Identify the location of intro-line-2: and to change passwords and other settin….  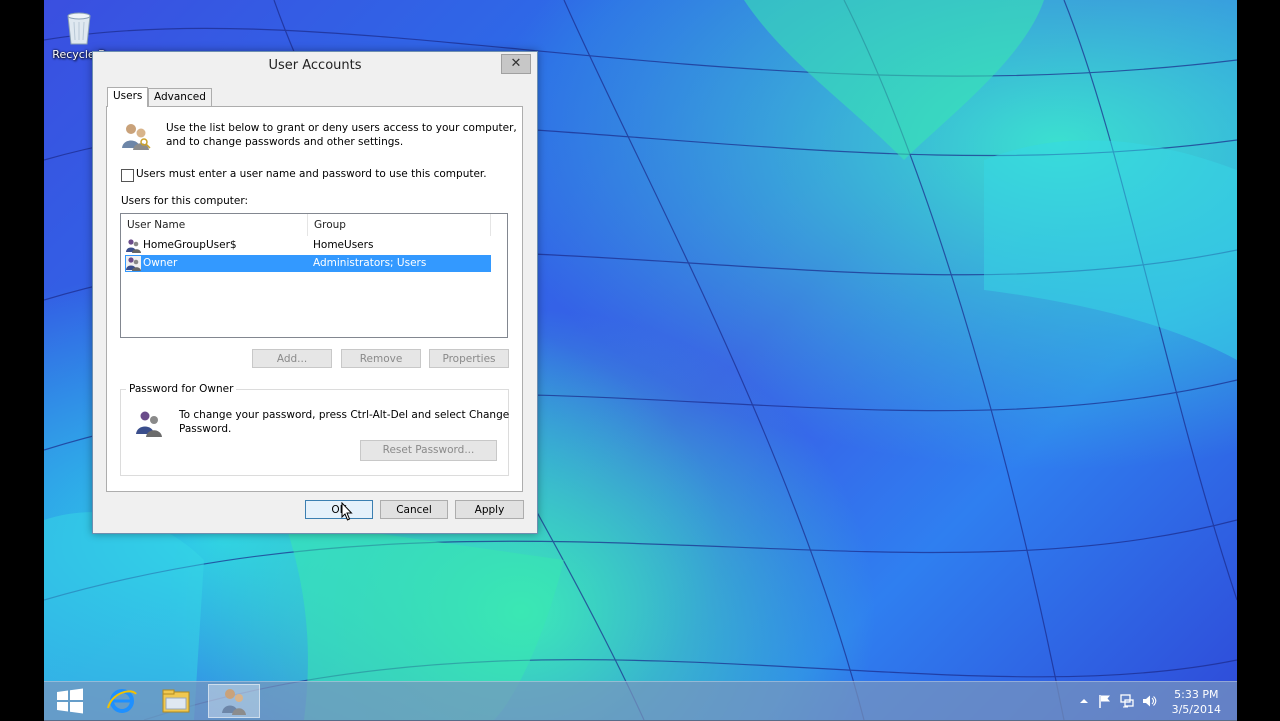
(285, 142).